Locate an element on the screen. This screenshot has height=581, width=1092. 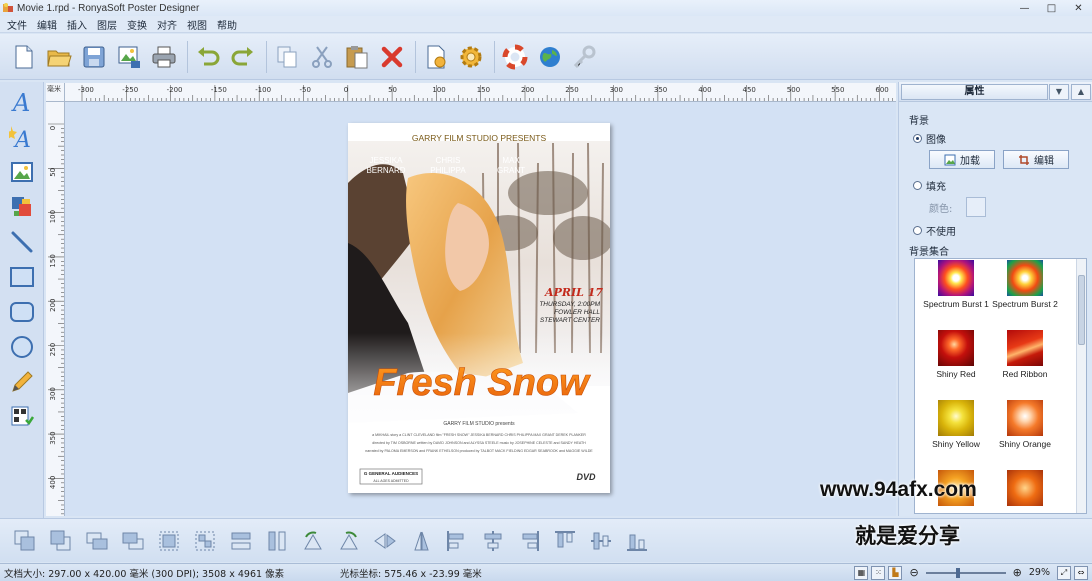
align-top-button is located at coordinates (565, 541).